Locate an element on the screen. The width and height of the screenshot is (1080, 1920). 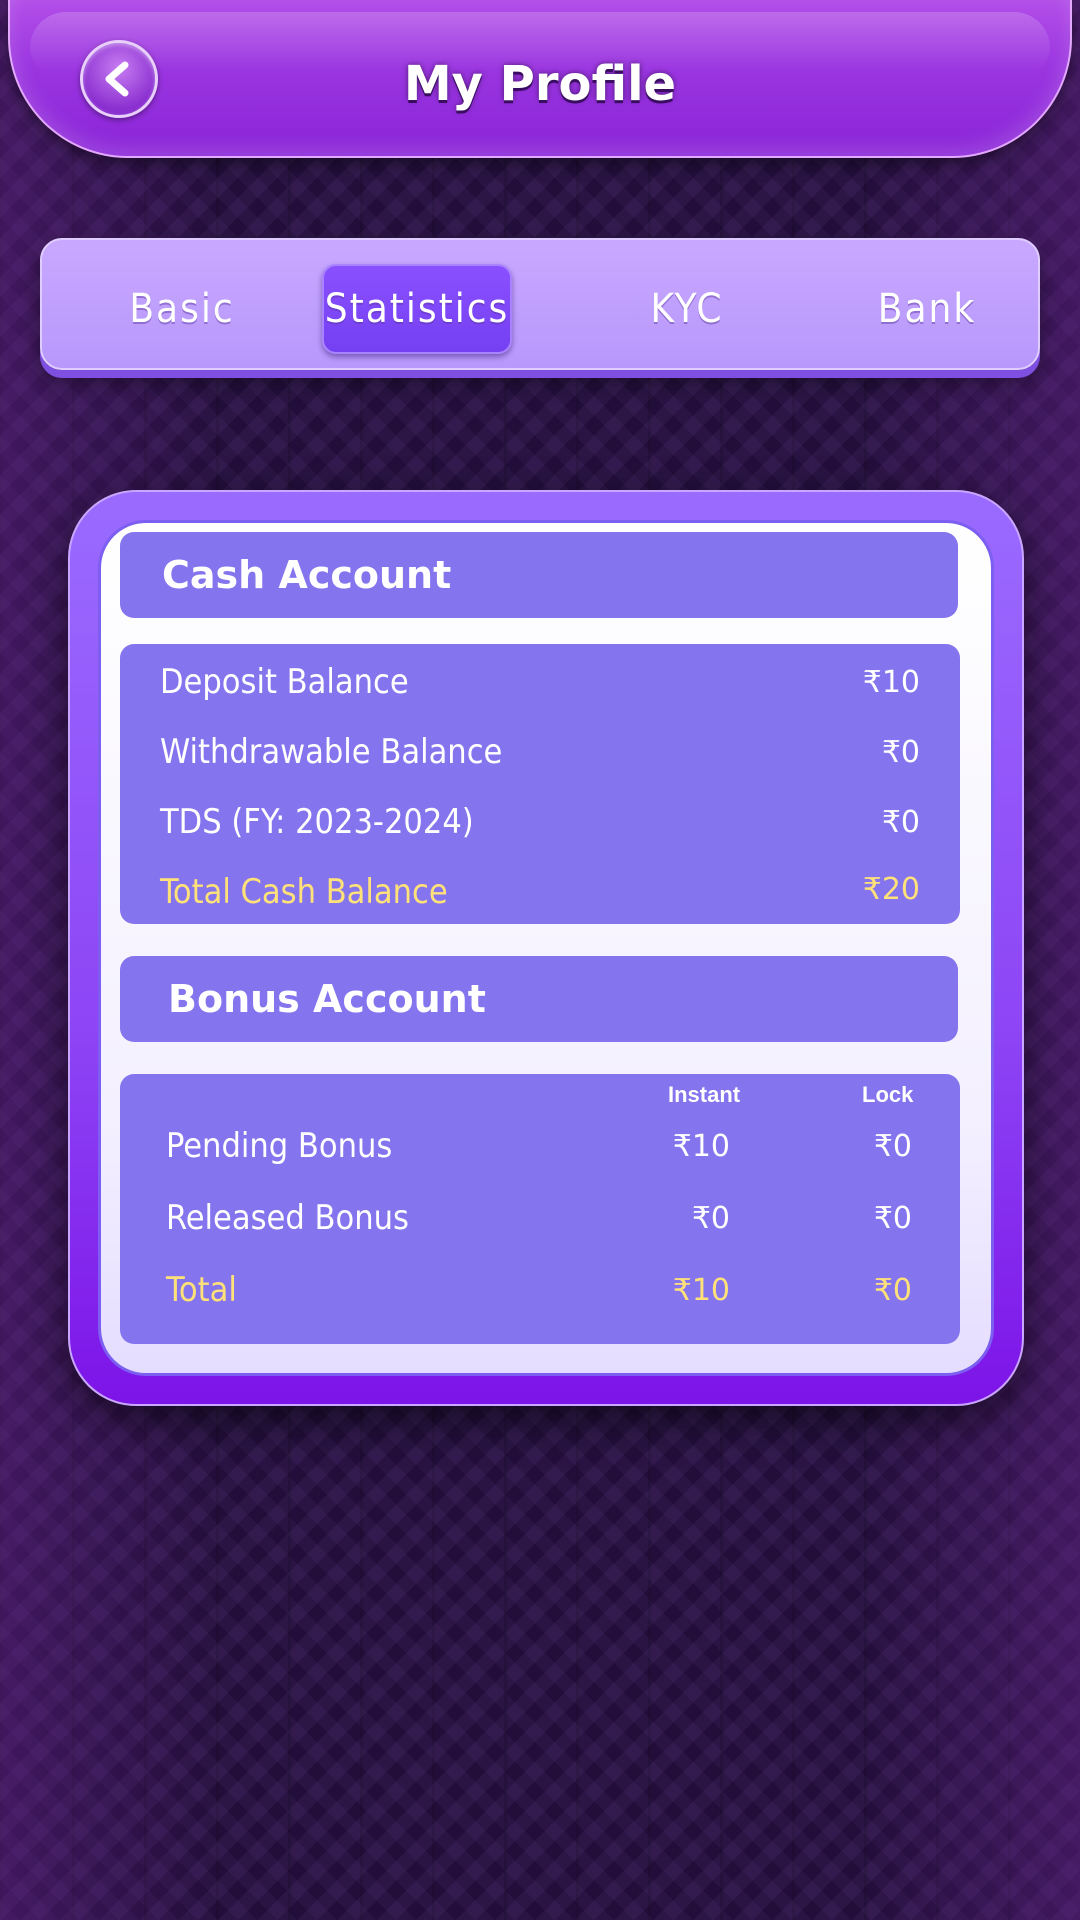
tds-value: ₹0 is located at coordinates (900, 822).